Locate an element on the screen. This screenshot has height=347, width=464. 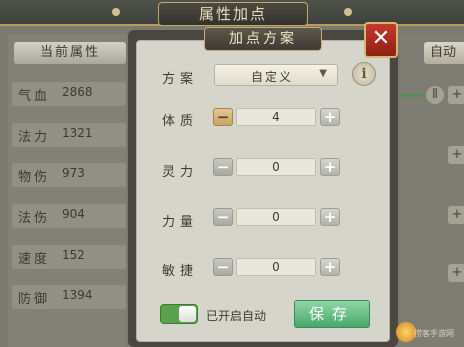
attr-label-constitution: 体质 is located at coordinates (180, 121).